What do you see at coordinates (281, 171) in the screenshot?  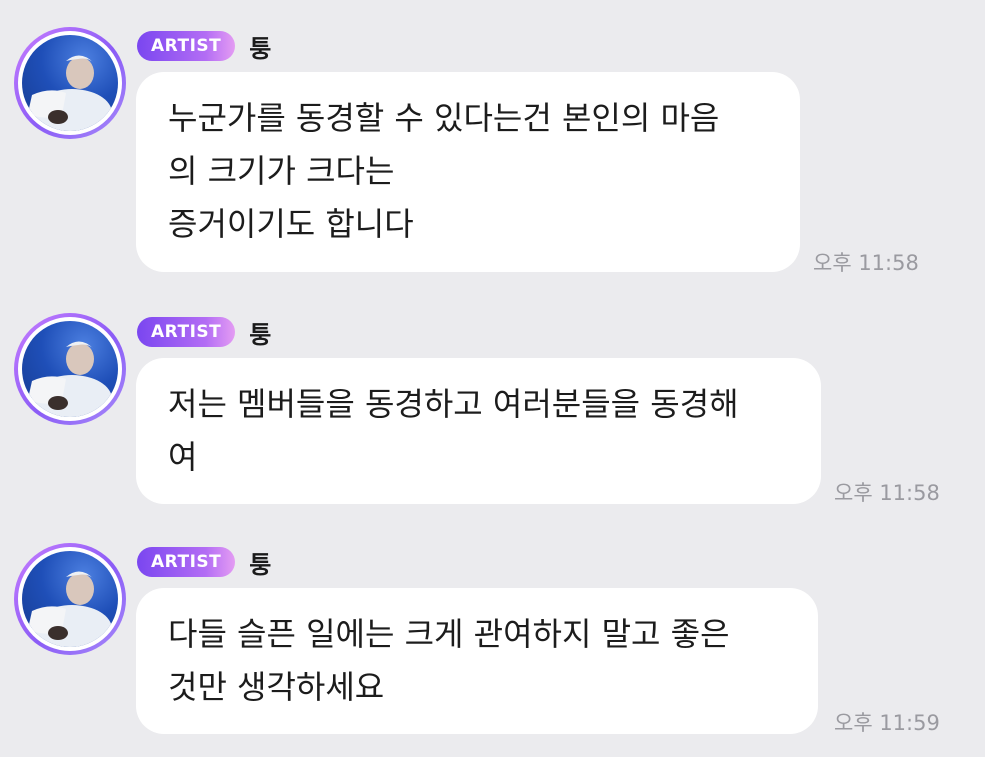 I see `message-line: 의 크기가 크다는` at bounding box center [281, 171].